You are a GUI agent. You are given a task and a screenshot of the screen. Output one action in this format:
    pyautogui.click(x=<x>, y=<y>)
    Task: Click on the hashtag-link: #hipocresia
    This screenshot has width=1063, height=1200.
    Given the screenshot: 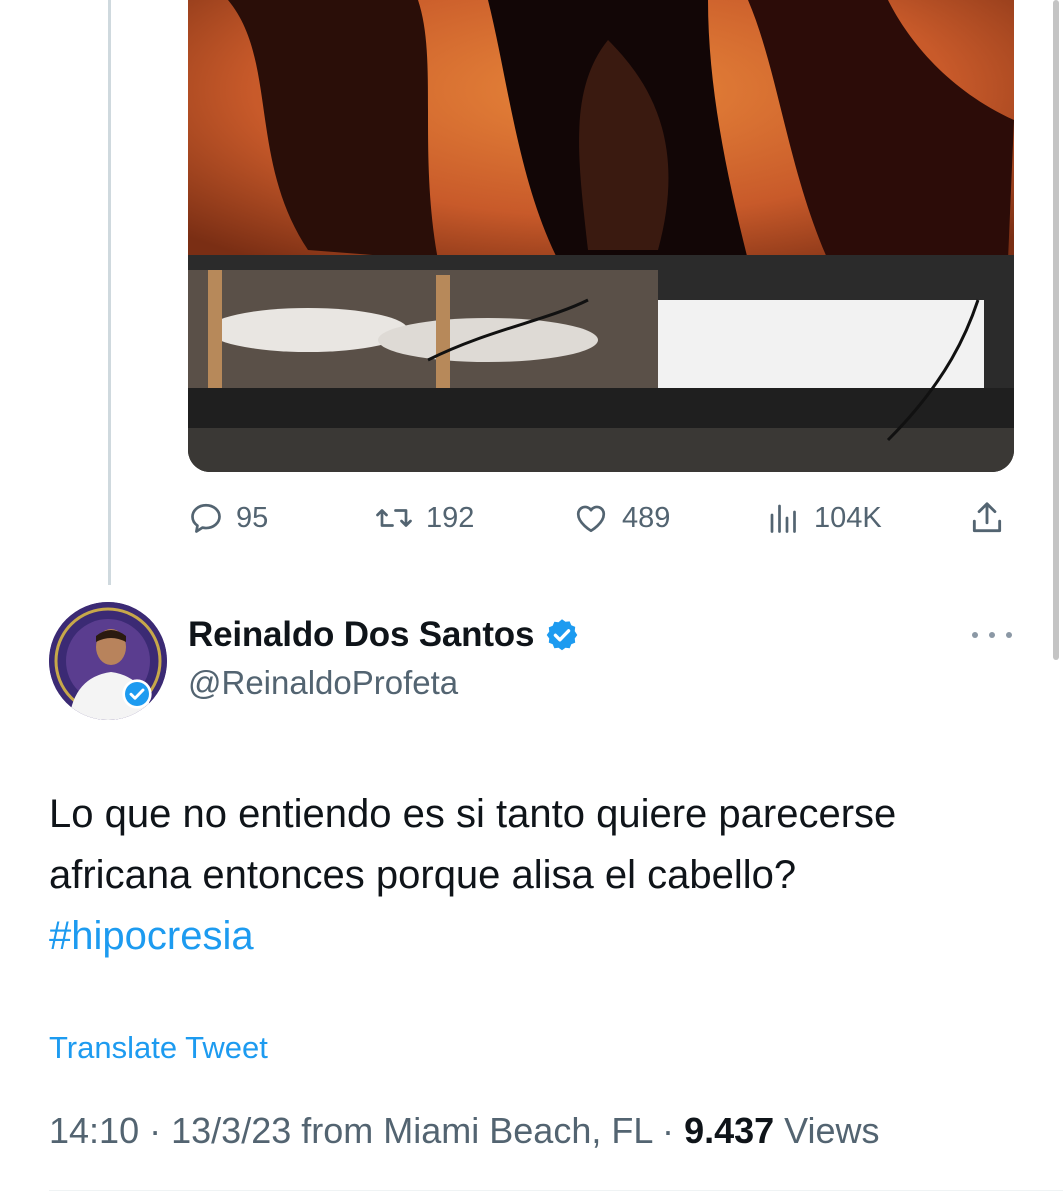 What is the action you would take?
    pyautogui.click(x=151, y=936)
    